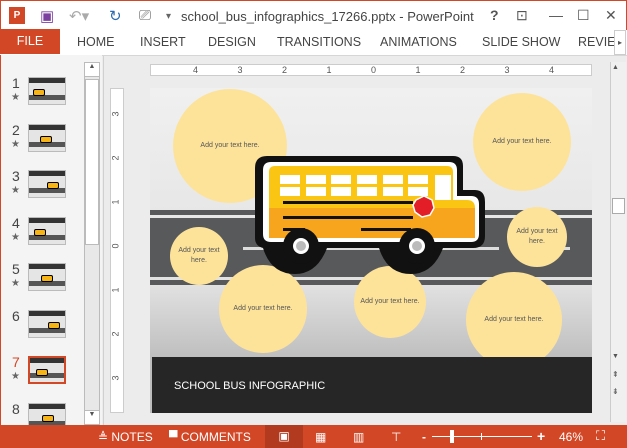 Image resolution: width=627 pixels, height=448 pixels. What do you see at coordinates (522, 15) in the screenshot?
I see `ribbon-display-button: ⊡` at bounding box center [522, 15].